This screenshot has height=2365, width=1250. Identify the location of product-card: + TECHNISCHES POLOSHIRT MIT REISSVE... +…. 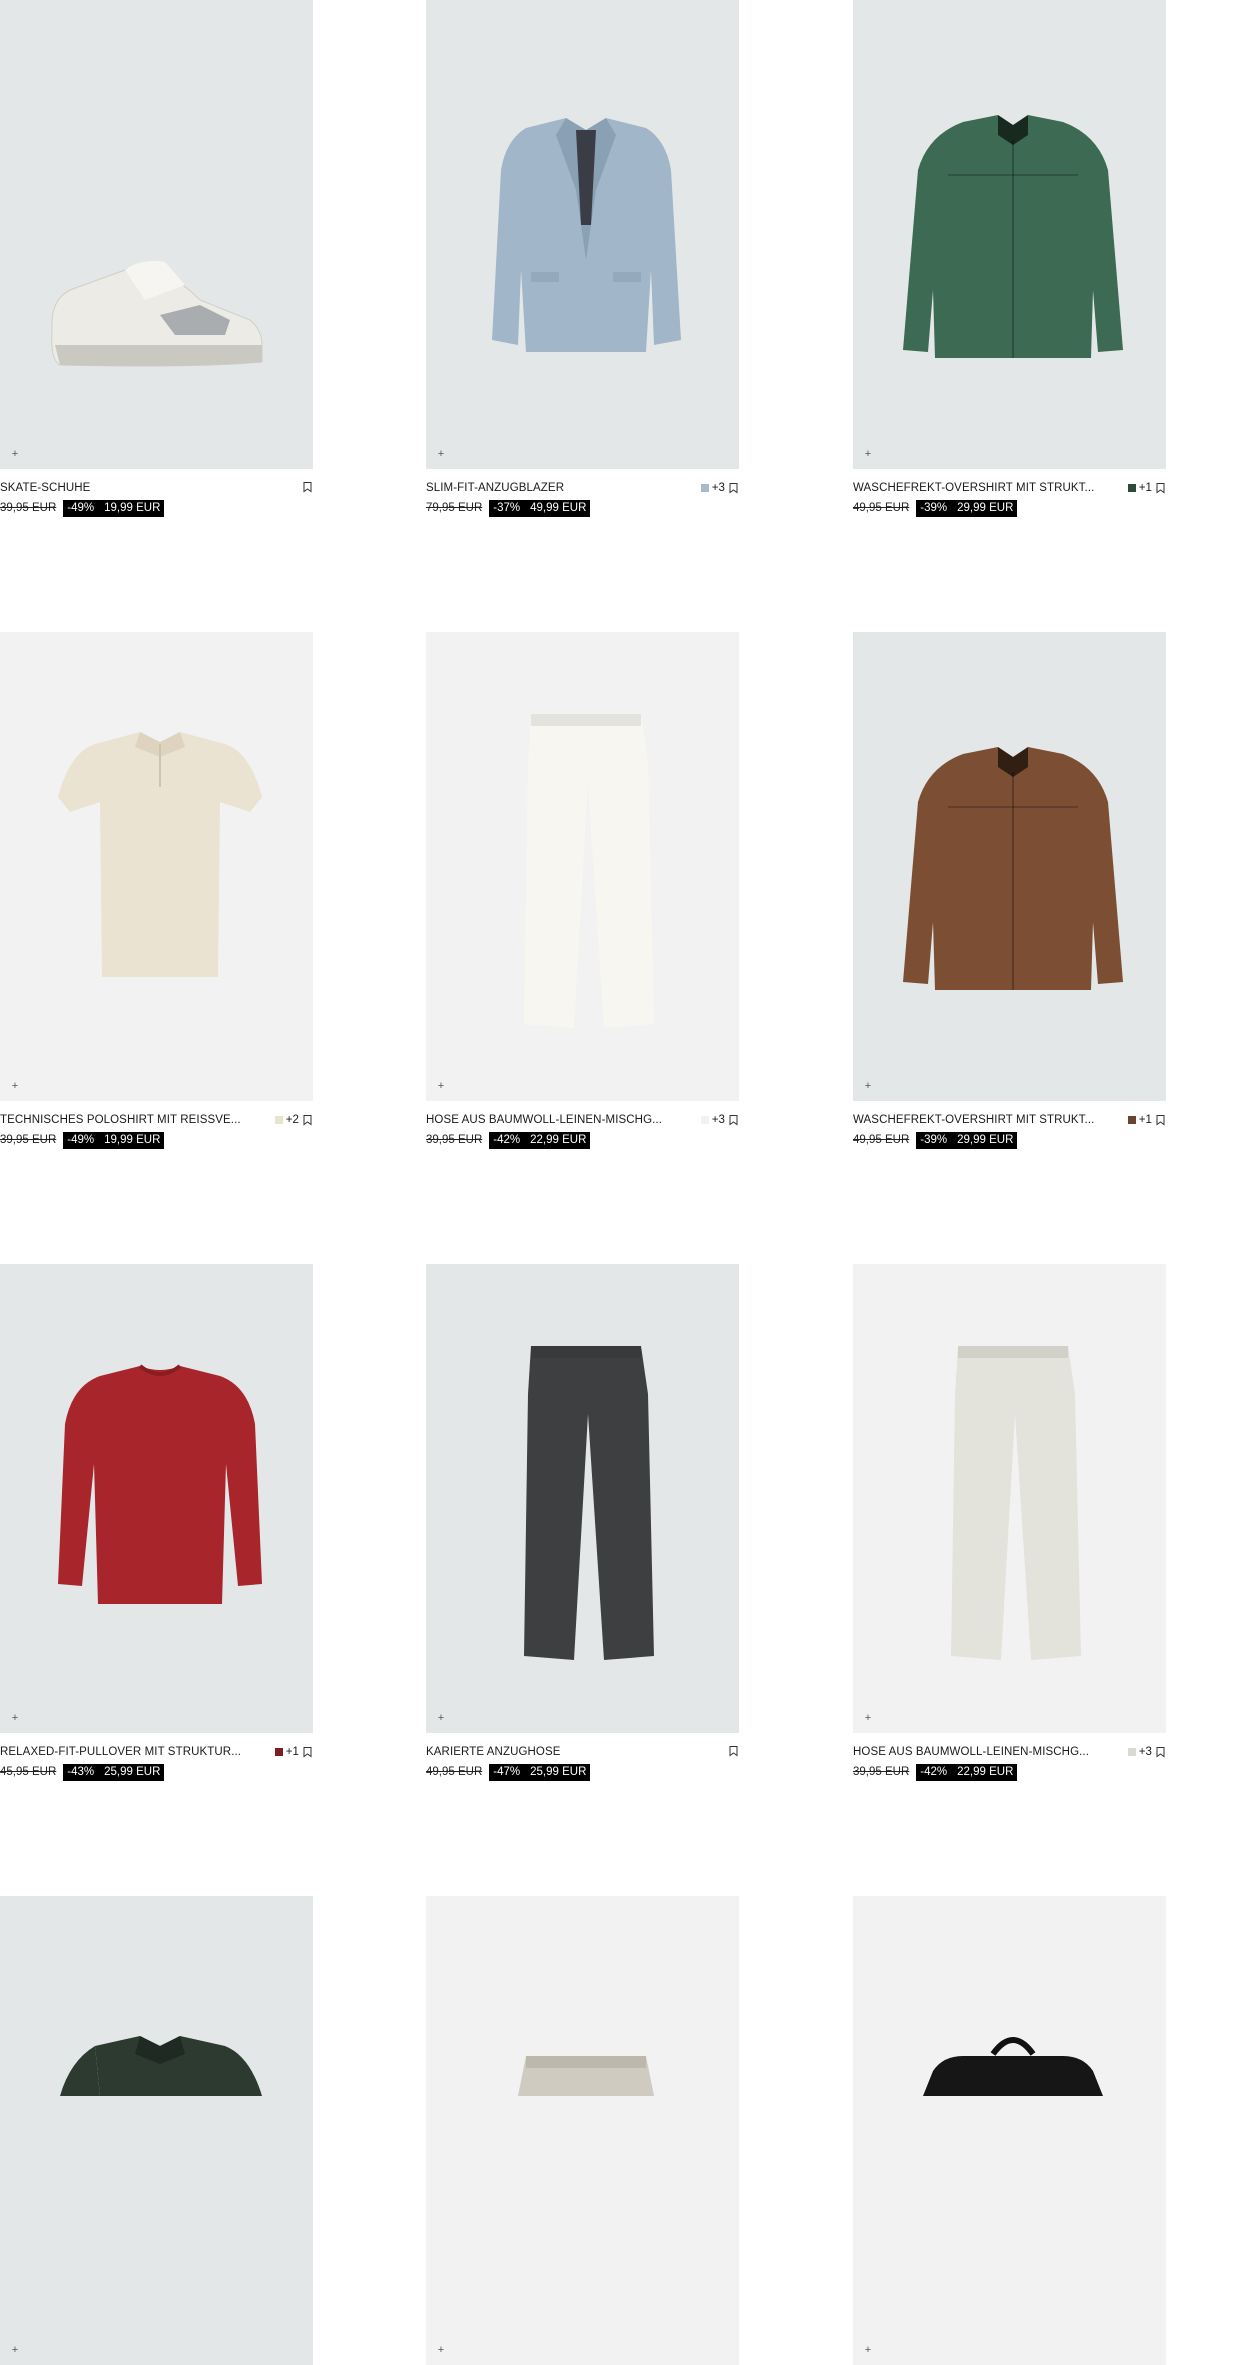
(156, 890).